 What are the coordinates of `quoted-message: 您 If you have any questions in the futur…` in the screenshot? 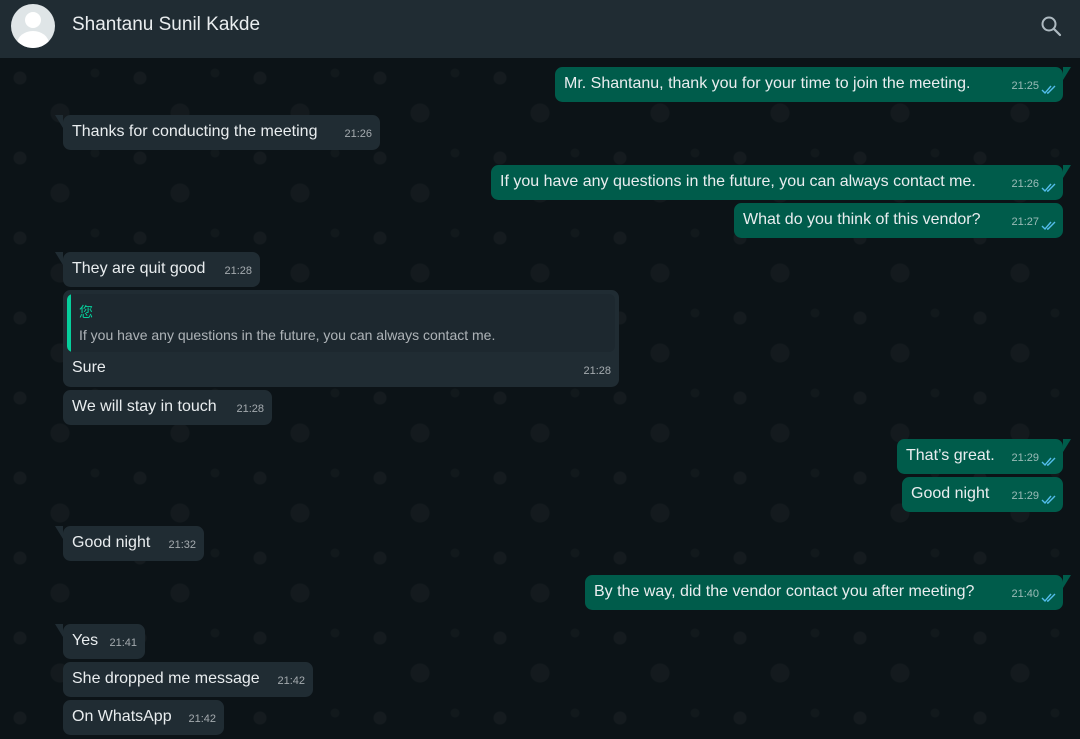 It's located at (341, 323).